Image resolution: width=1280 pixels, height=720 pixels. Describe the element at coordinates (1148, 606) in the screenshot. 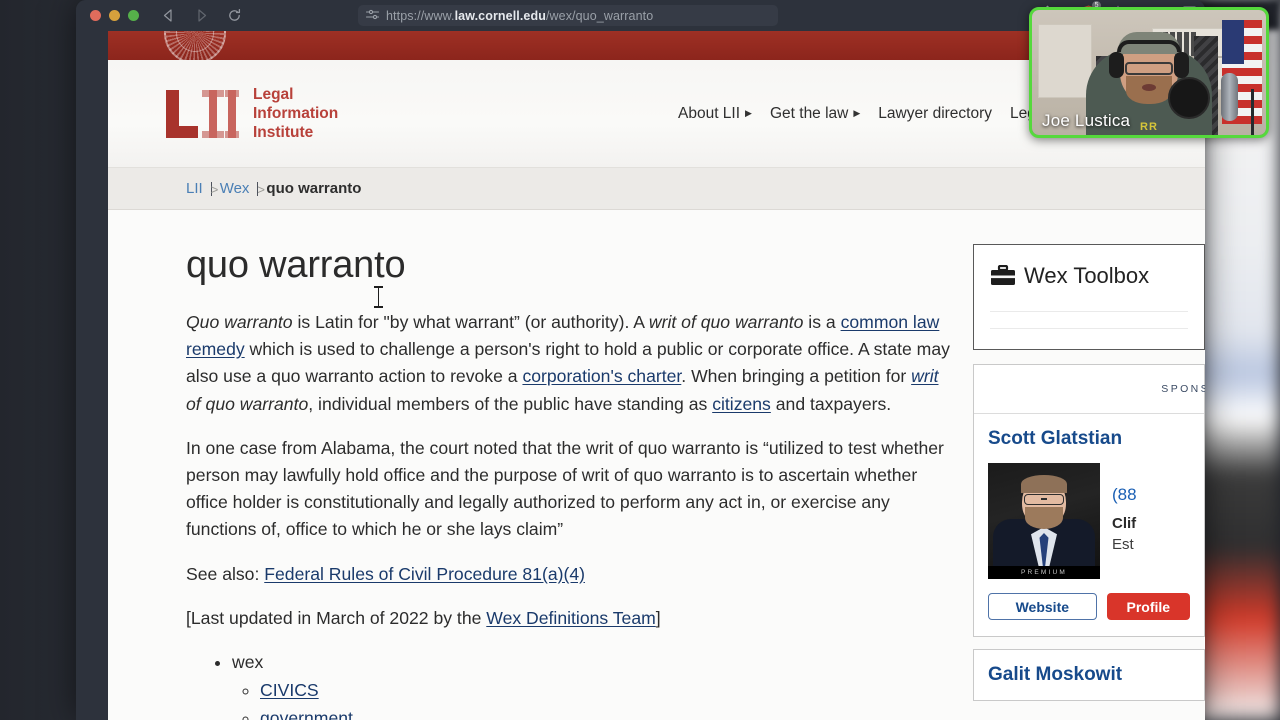

I see `profile-button: Profile` at that location.